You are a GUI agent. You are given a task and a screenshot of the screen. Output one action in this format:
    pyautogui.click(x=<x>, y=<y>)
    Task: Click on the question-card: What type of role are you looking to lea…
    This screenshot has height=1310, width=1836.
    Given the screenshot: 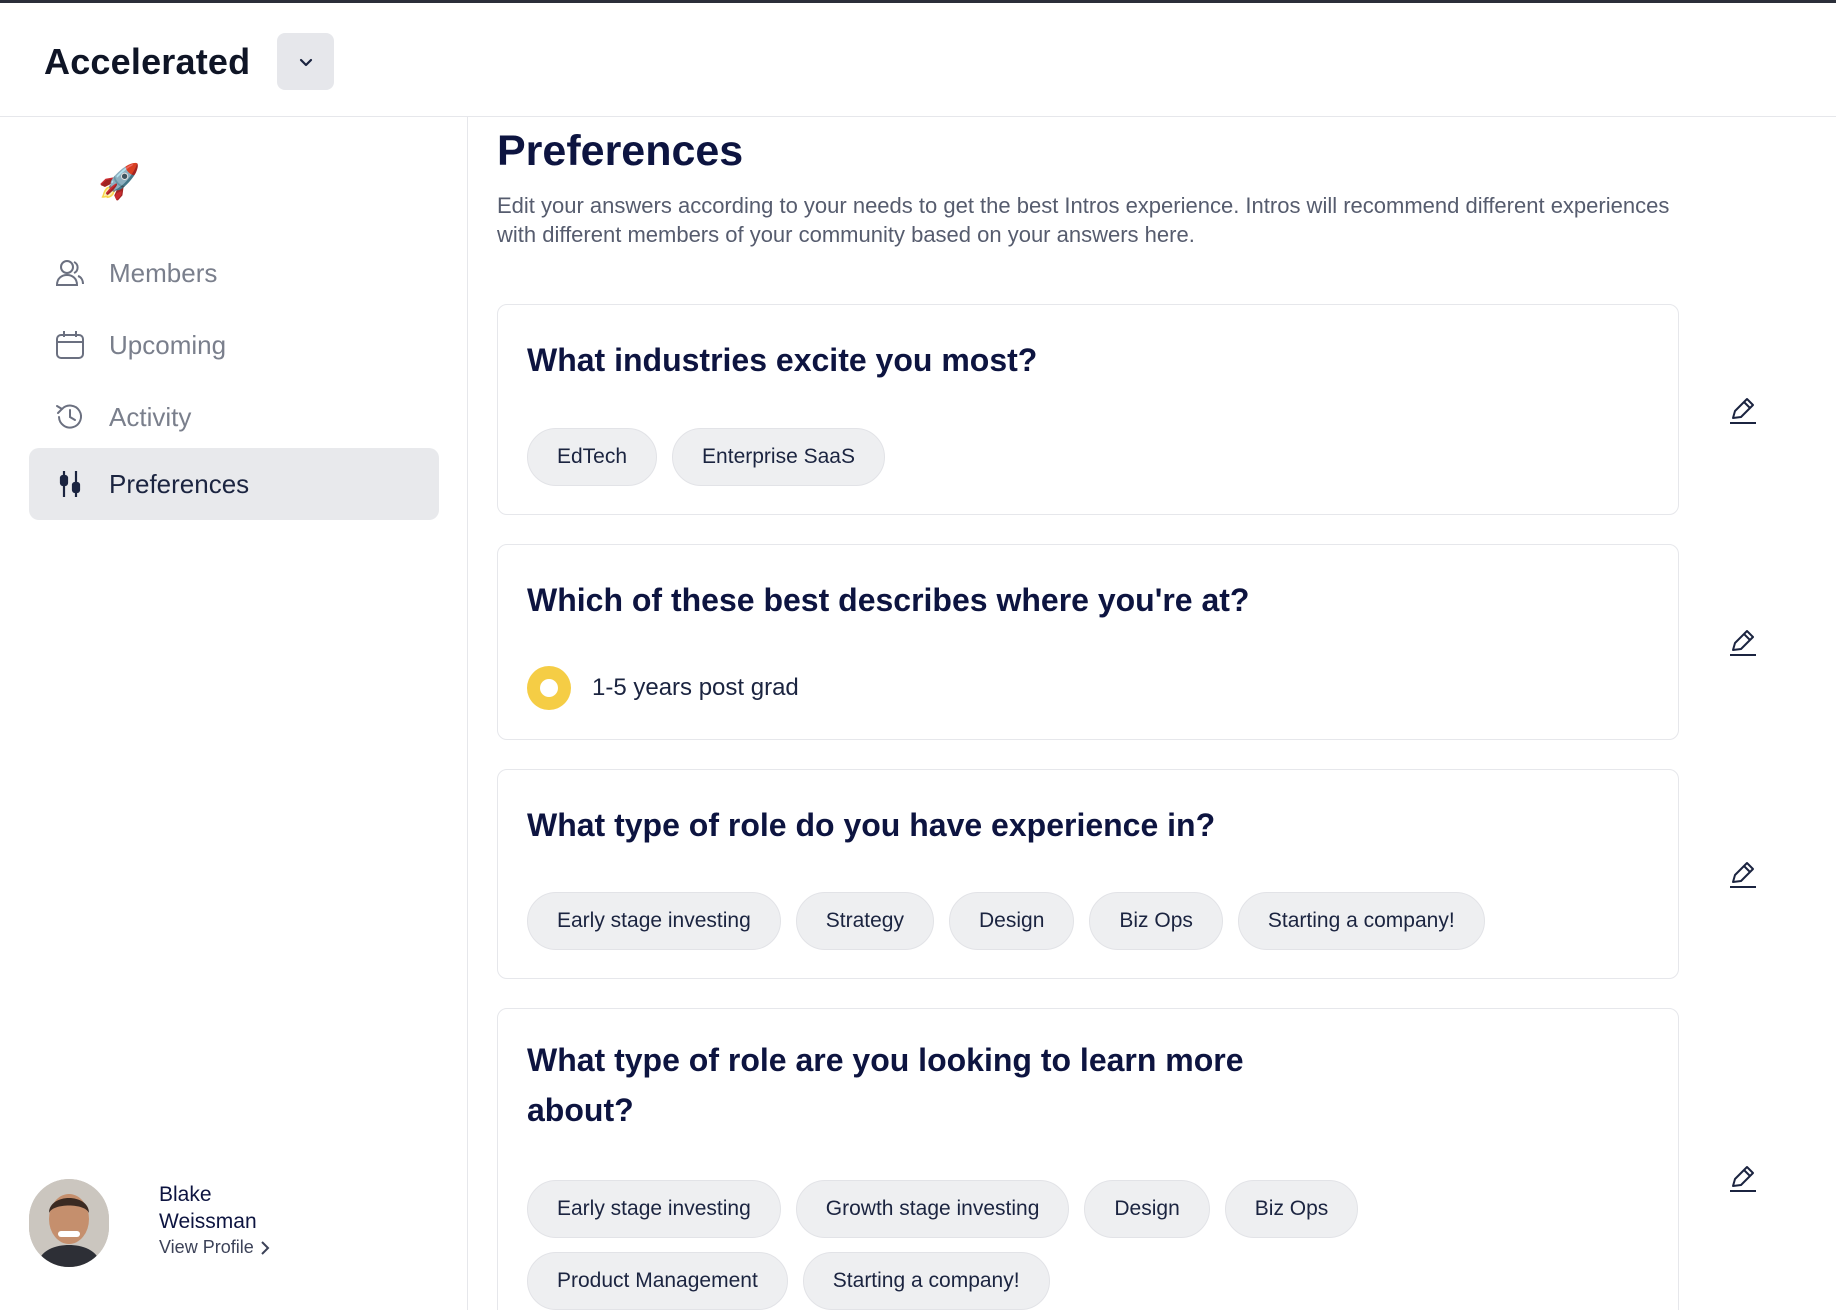 What is the action you would take?
    pyautogui.click(x=1088, y=1159)
    